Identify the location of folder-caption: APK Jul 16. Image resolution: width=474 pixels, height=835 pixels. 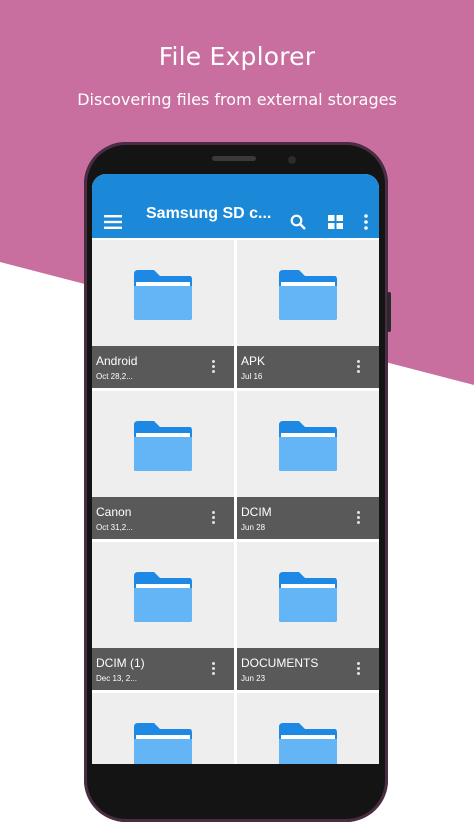
(308, 367).